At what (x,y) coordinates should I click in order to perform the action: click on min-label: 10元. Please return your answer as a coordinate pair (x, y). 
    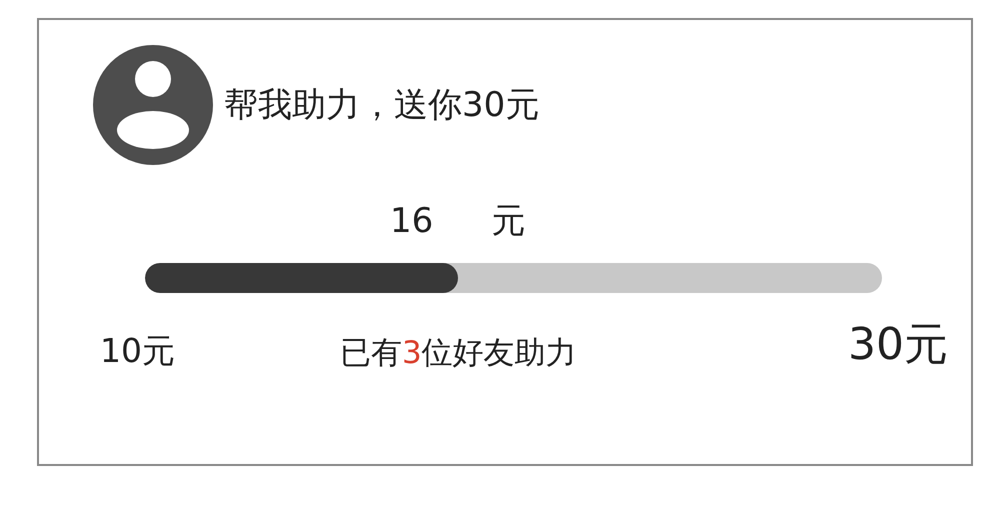
    Looking at the image, I should click on (138, 351).